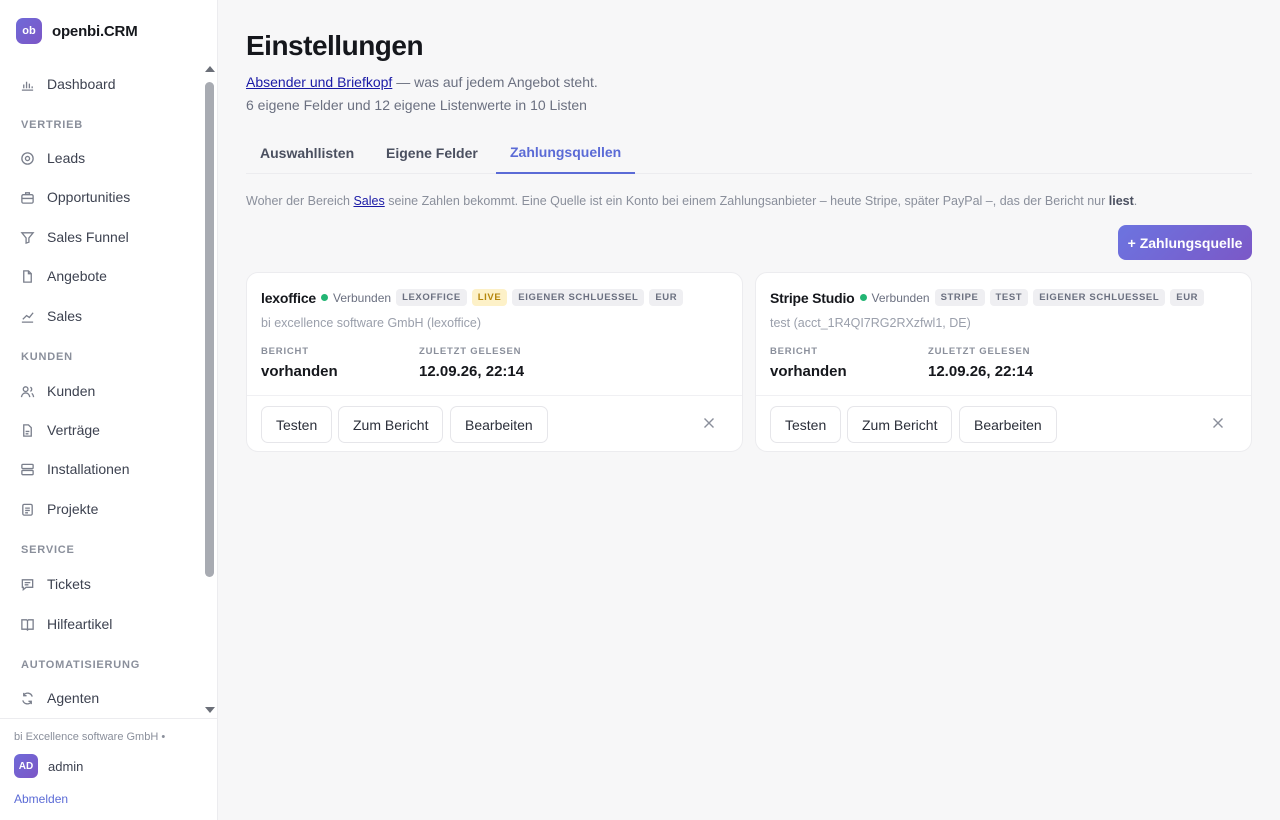  I want to click on sidebar-item-dashboard: Dashboard, so click(68, 84).